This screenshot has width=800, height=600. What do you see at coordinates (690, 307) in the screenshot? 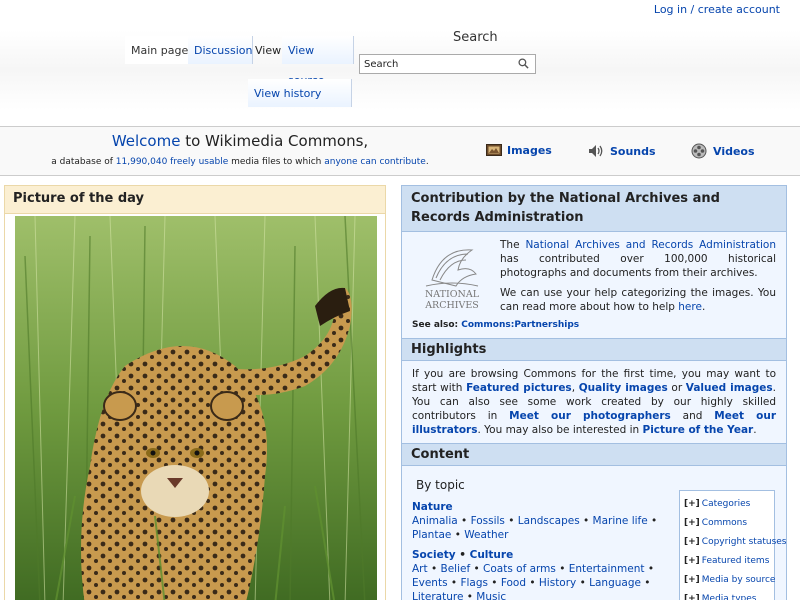
I see `help-here-link: here` at bounding box center [690, 307].